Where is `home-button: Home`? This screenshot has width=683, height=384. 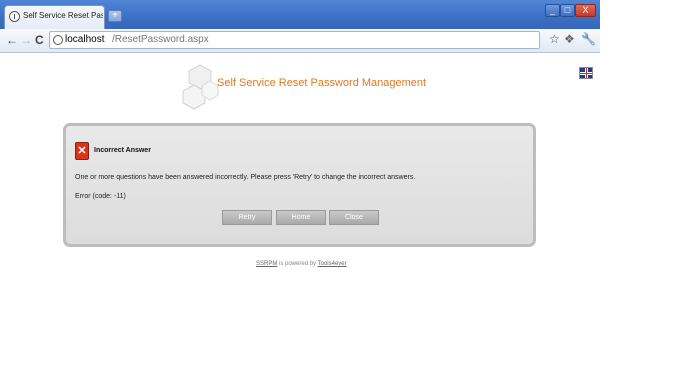 home-button: Home is located at coordinates (301, 217).